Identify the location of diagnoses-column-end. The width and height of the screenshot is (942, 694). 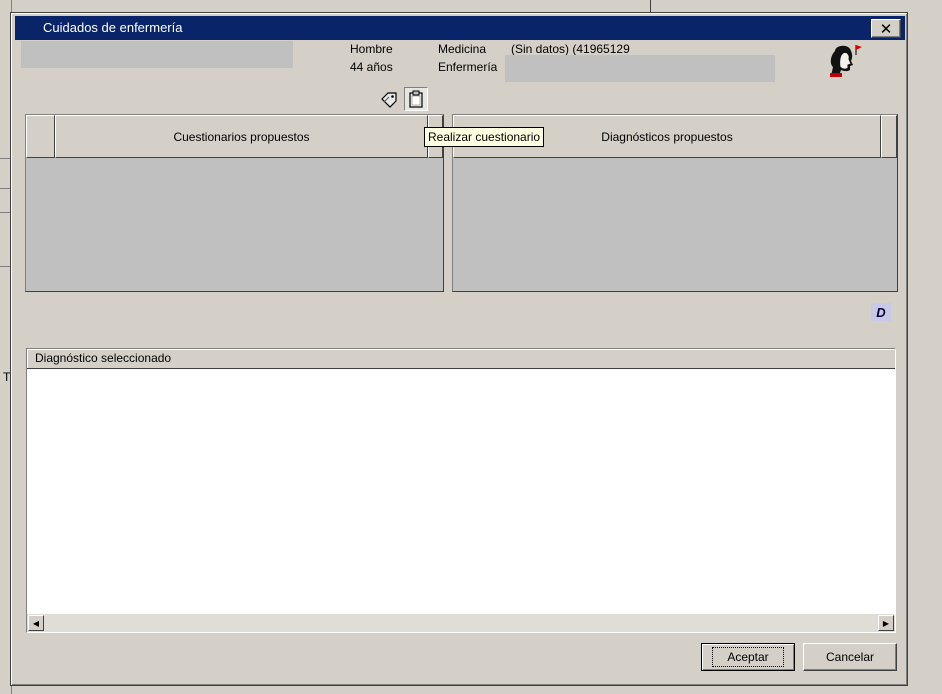
(889, 136).